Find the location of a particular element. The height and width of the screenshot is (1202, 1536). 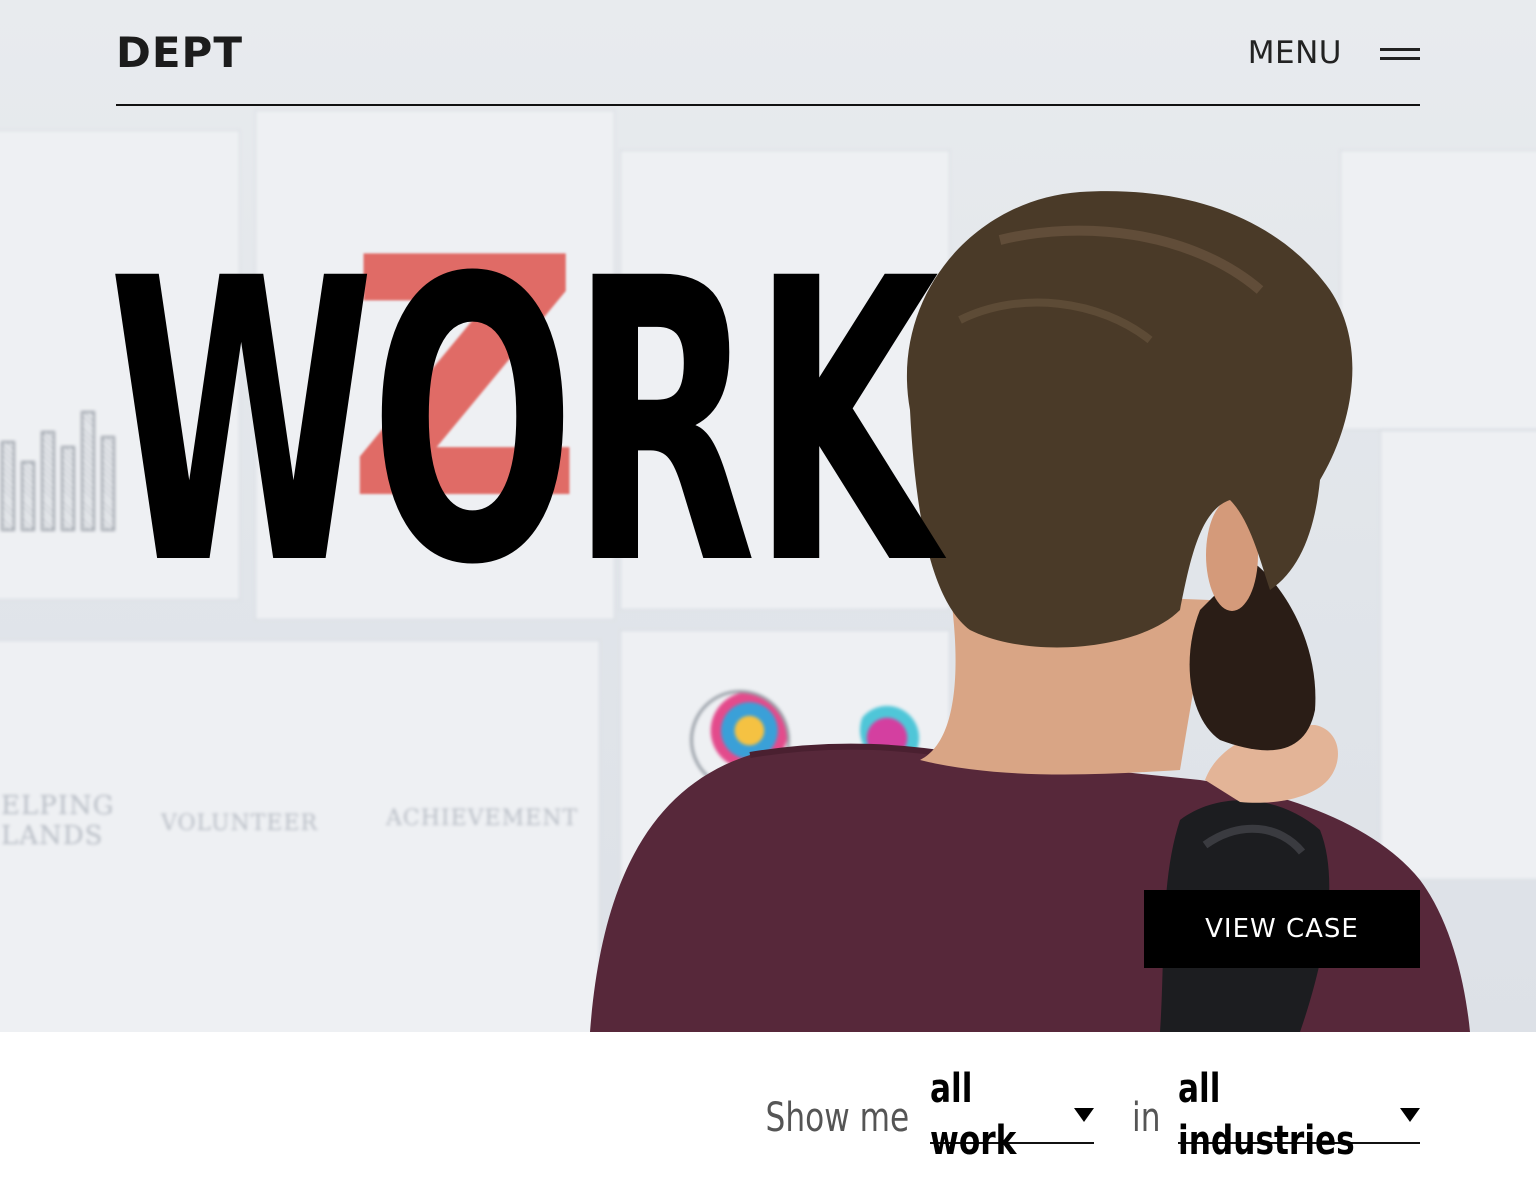

menu-label: MENU is located at coordinates (1294, 53).